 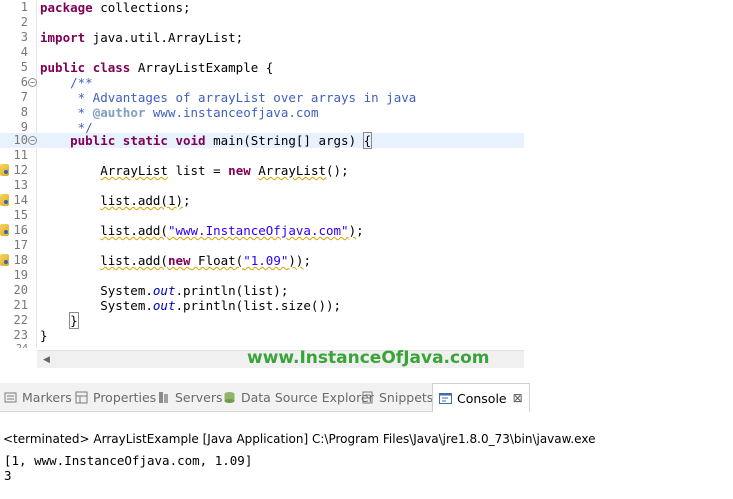 I want to click on line-number: 6, so click(x=24, y=82).